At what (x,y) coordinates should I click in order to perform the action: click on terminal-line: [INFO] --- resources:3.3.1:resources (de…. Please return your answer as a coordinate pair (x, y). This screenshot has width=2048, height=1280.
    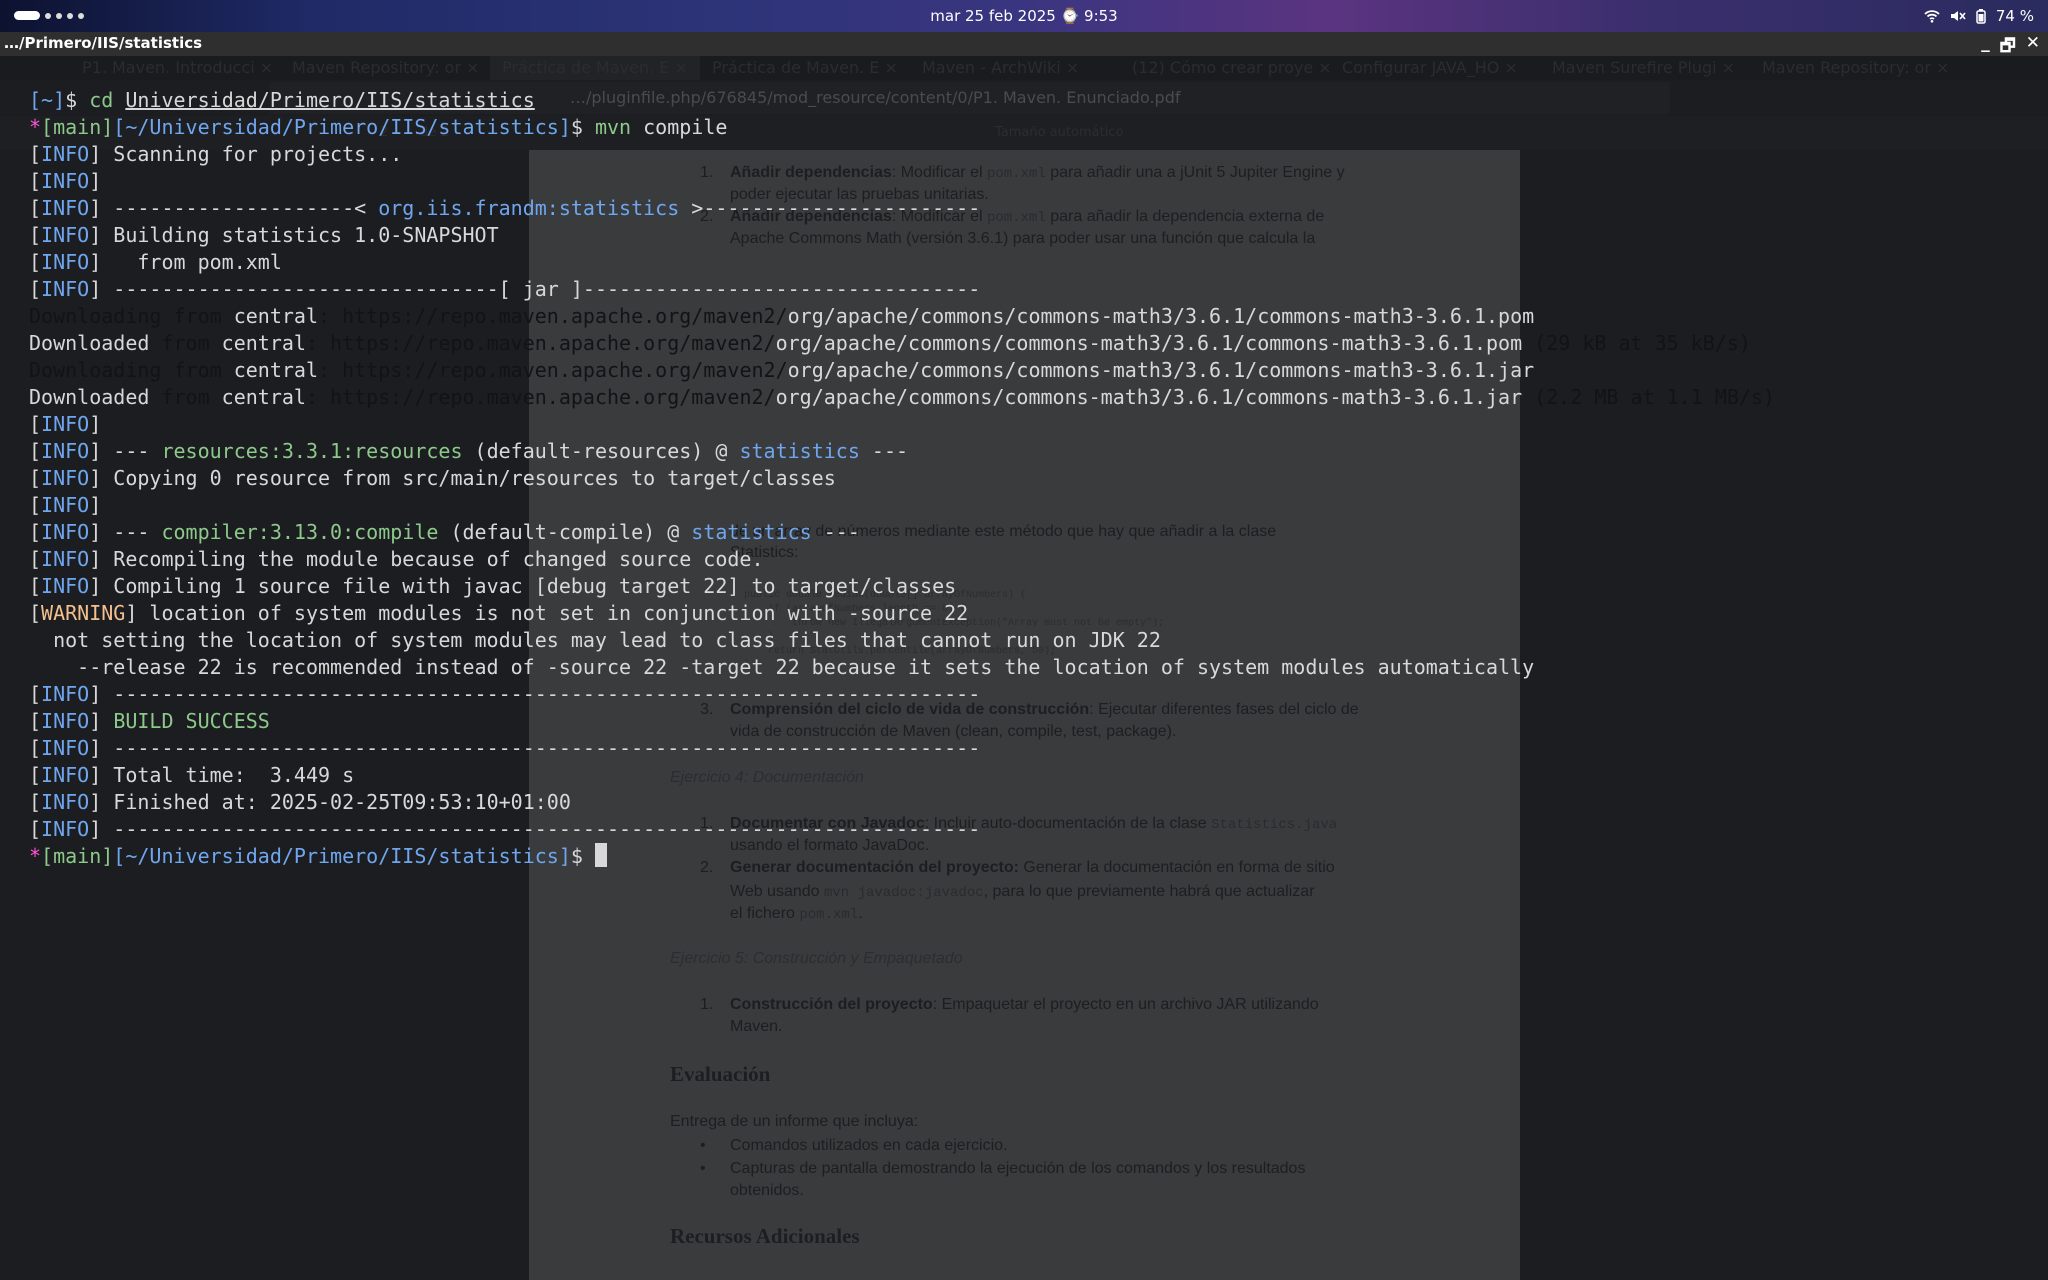
    Looking at the image, I should click on (468, 451).